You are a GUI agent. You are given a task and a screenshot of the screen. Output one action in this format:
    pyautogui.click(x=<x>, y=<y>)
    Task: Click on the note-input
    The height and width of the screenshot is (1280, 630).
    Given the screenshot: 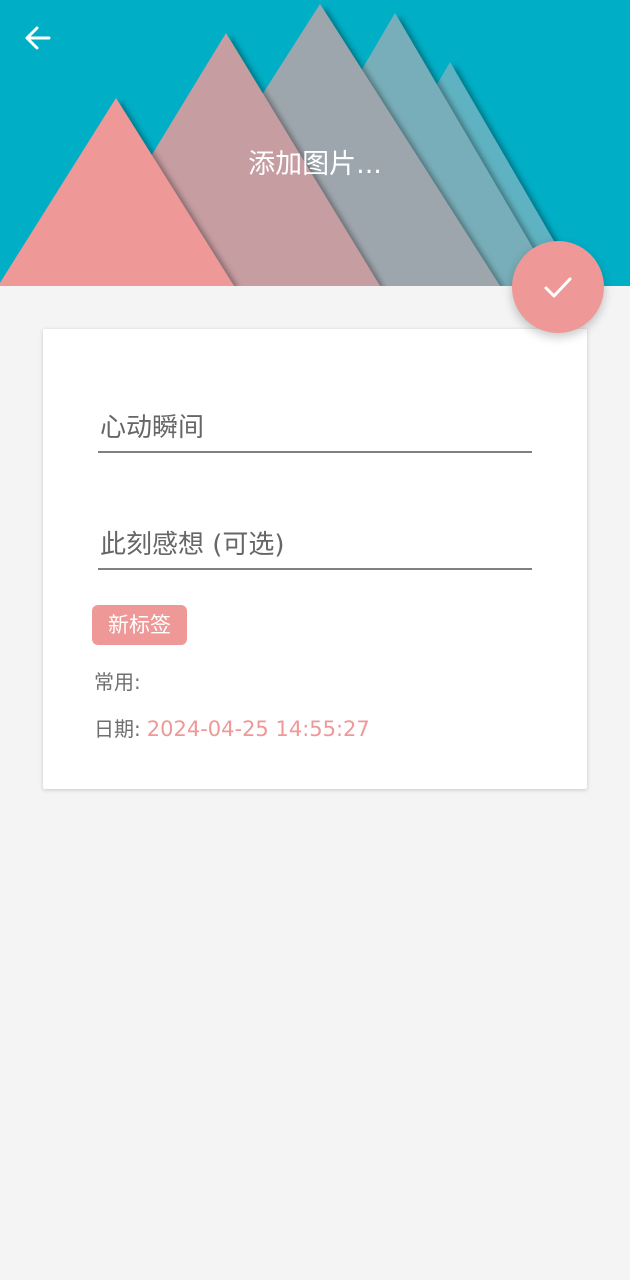 What is the action you would take?
    pyautogui.click(x=315, y=549)
    